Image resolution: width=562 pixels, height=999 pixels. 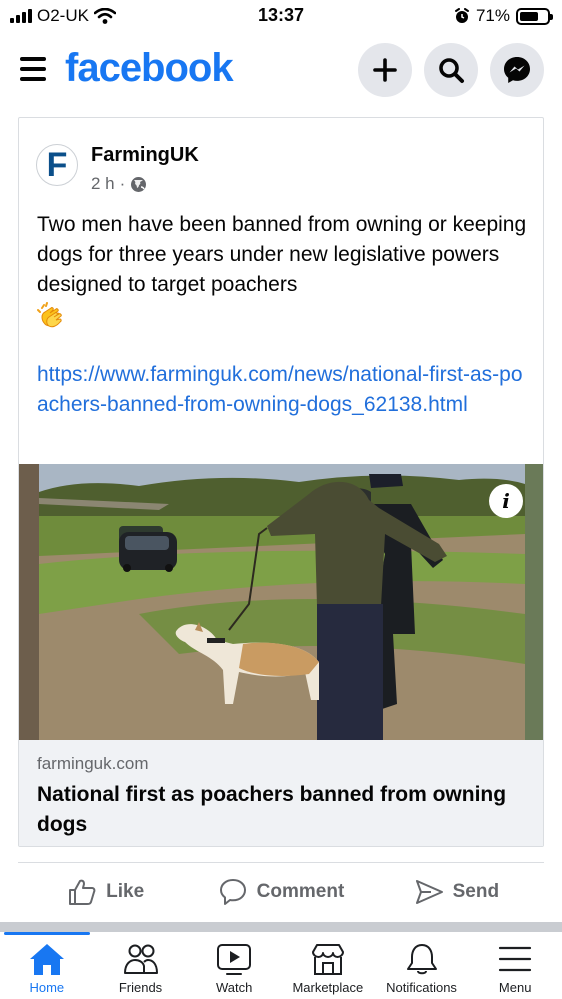 I want to click on like-button: Like, so click(x=105, y=891).